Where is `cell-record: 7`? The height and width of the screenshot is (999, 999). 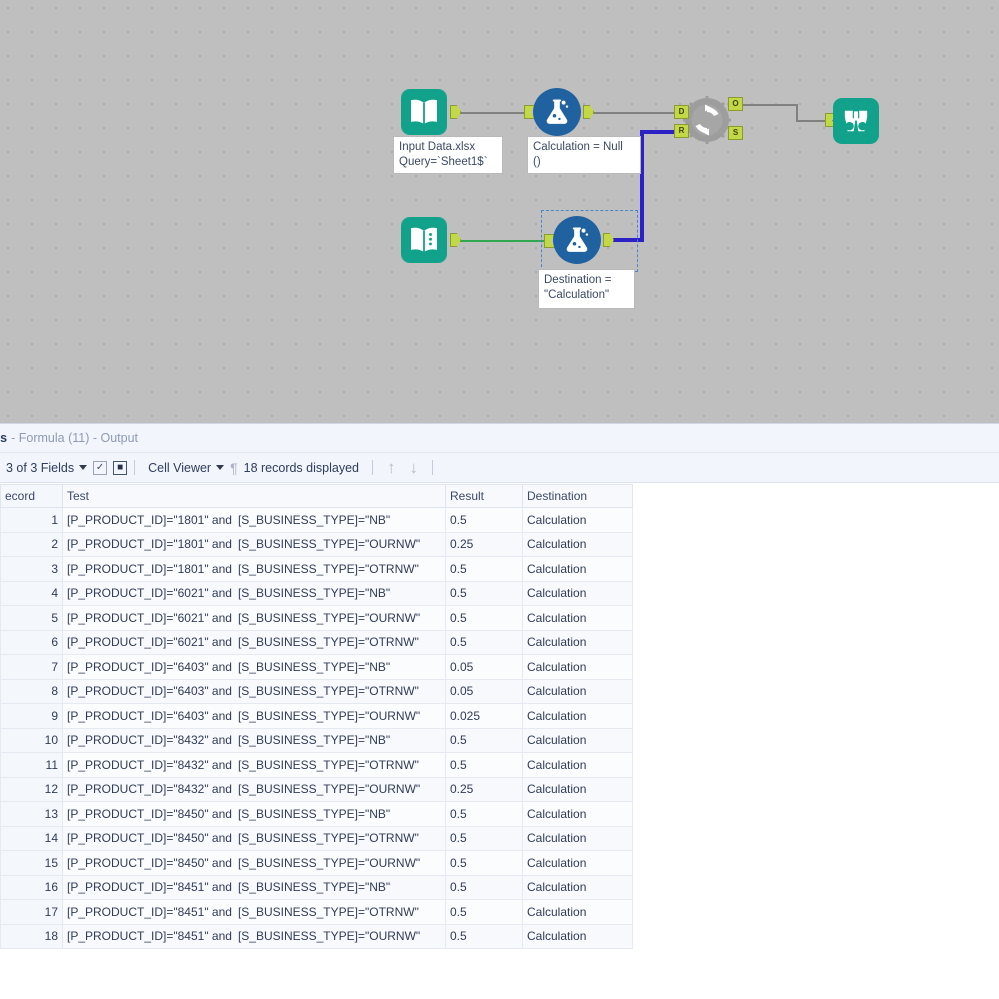 cell-record: 7 is located at coordinates (31, 667).